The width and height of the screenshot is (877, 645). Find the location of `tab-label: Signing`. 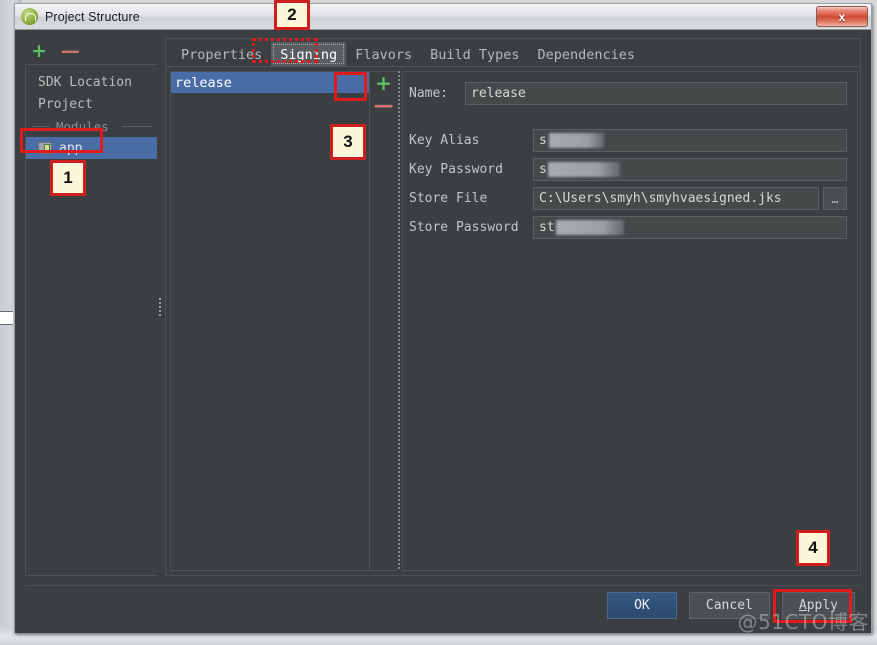

tab-label: Signing is located at coordinates (309, 54).